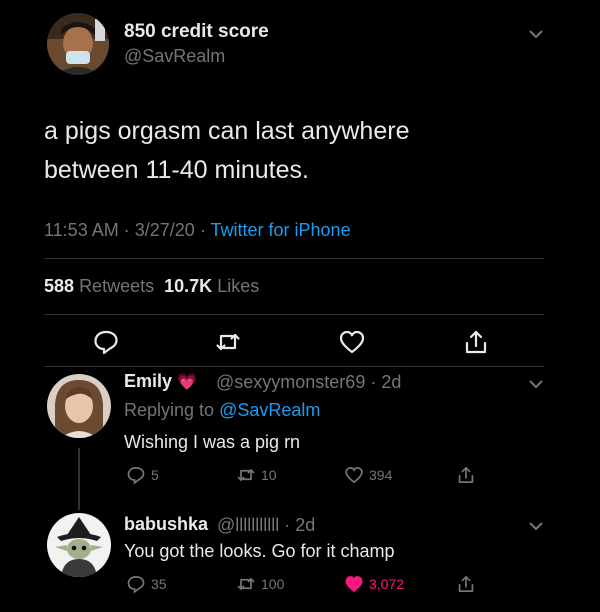  What do you see at coordinates (188, 286) in the screenshot?
I see `likes-count: 10.7K` at bounding box center [188, 286].